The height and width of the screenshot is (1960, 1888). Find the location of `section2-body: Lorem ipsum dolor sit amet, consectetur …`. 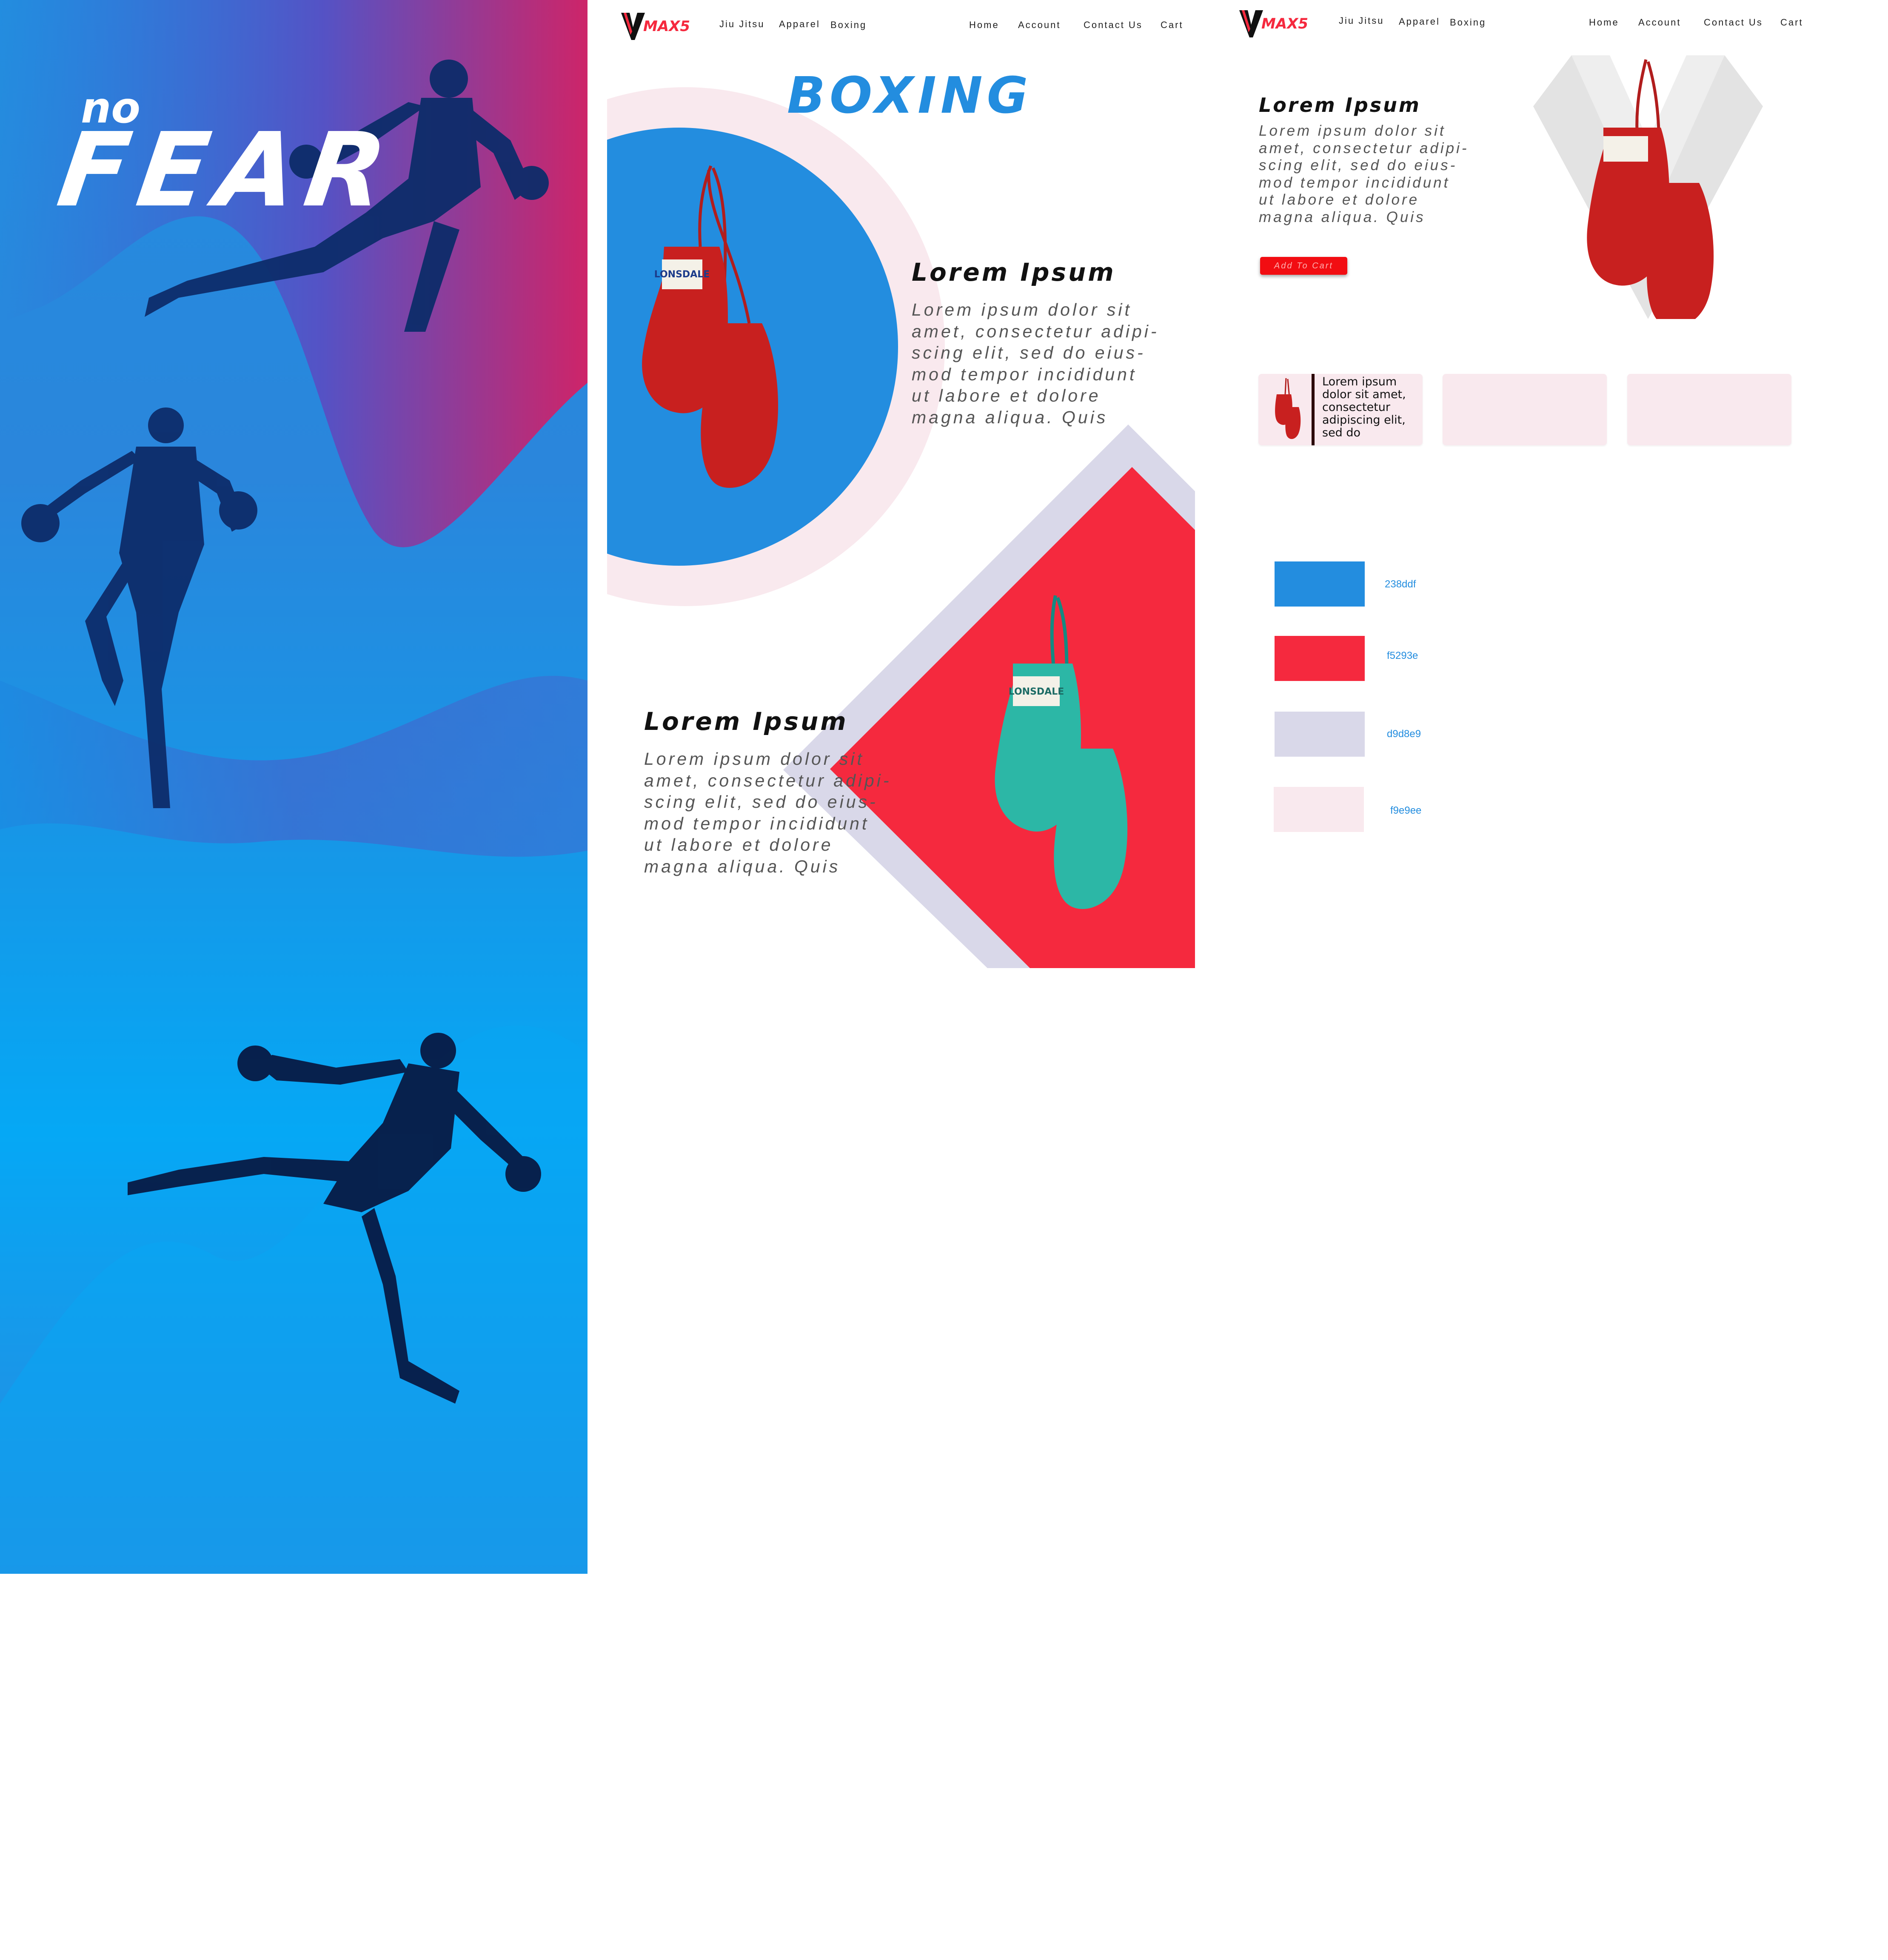

section2-body: Lorem ipsum dolor sit amet, consectetur … is located at coordinates (768, 812).